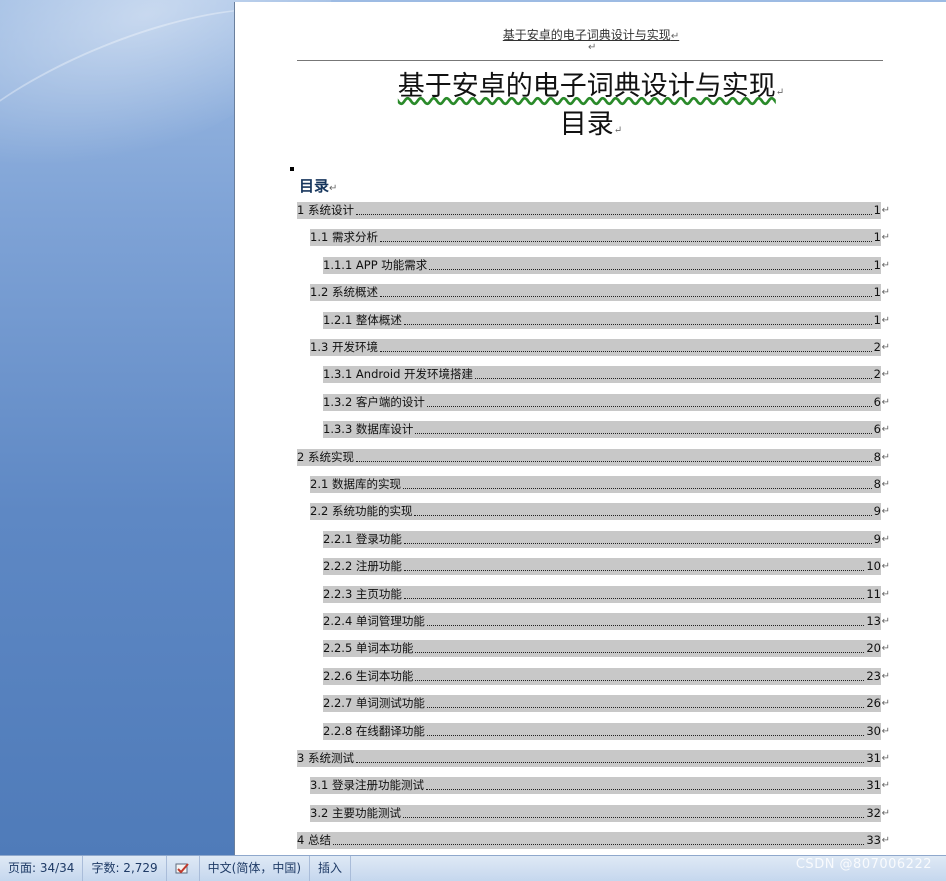 This screenshot has width=946, height=881. What do you see at coordinates (606, 676) in the screenshot?
I see `toc-entry: 2.2.6 生词本功能 23 ↵` at bounding box center [606, 676].